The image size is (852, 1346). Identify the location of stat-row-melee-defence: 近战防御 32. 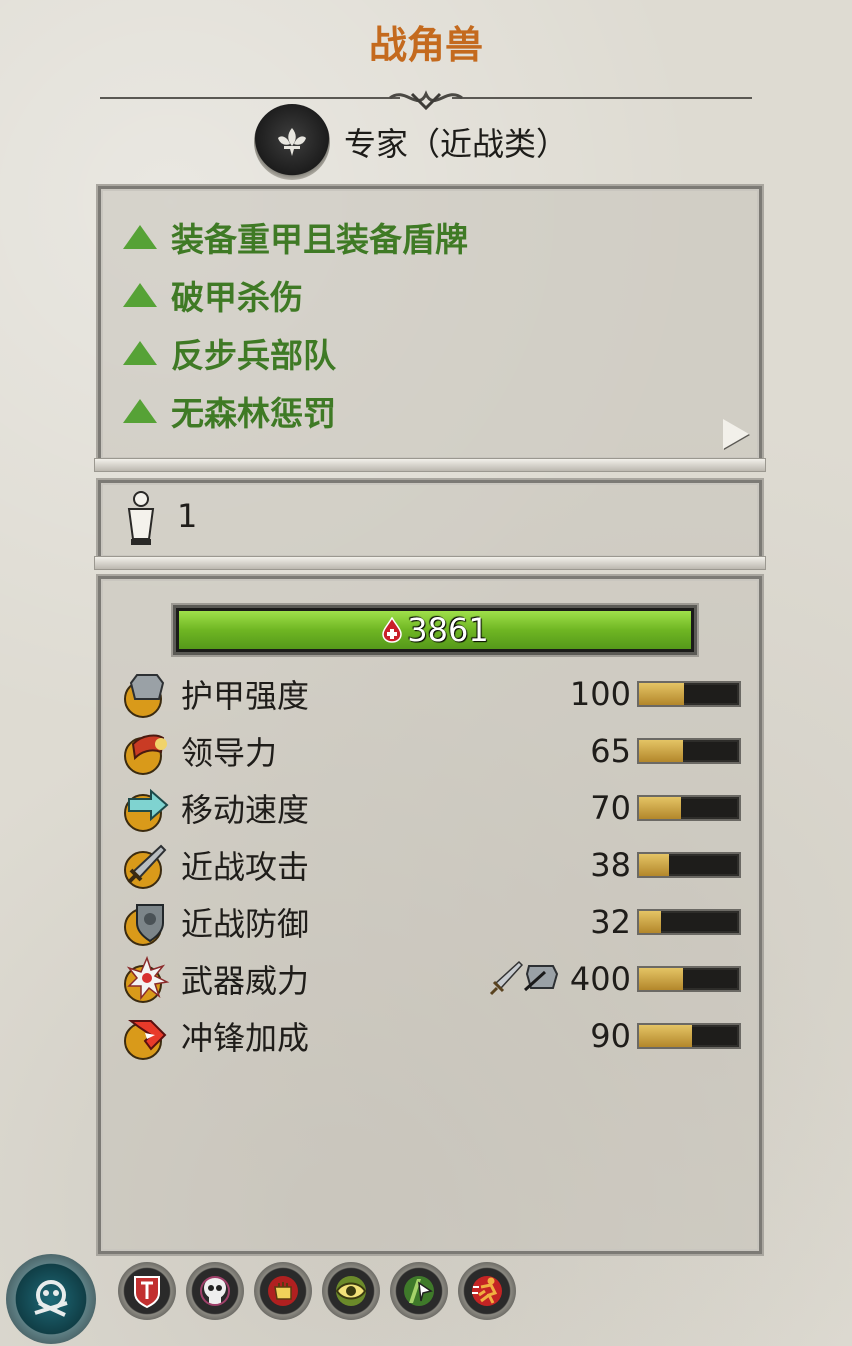
(431, 922).